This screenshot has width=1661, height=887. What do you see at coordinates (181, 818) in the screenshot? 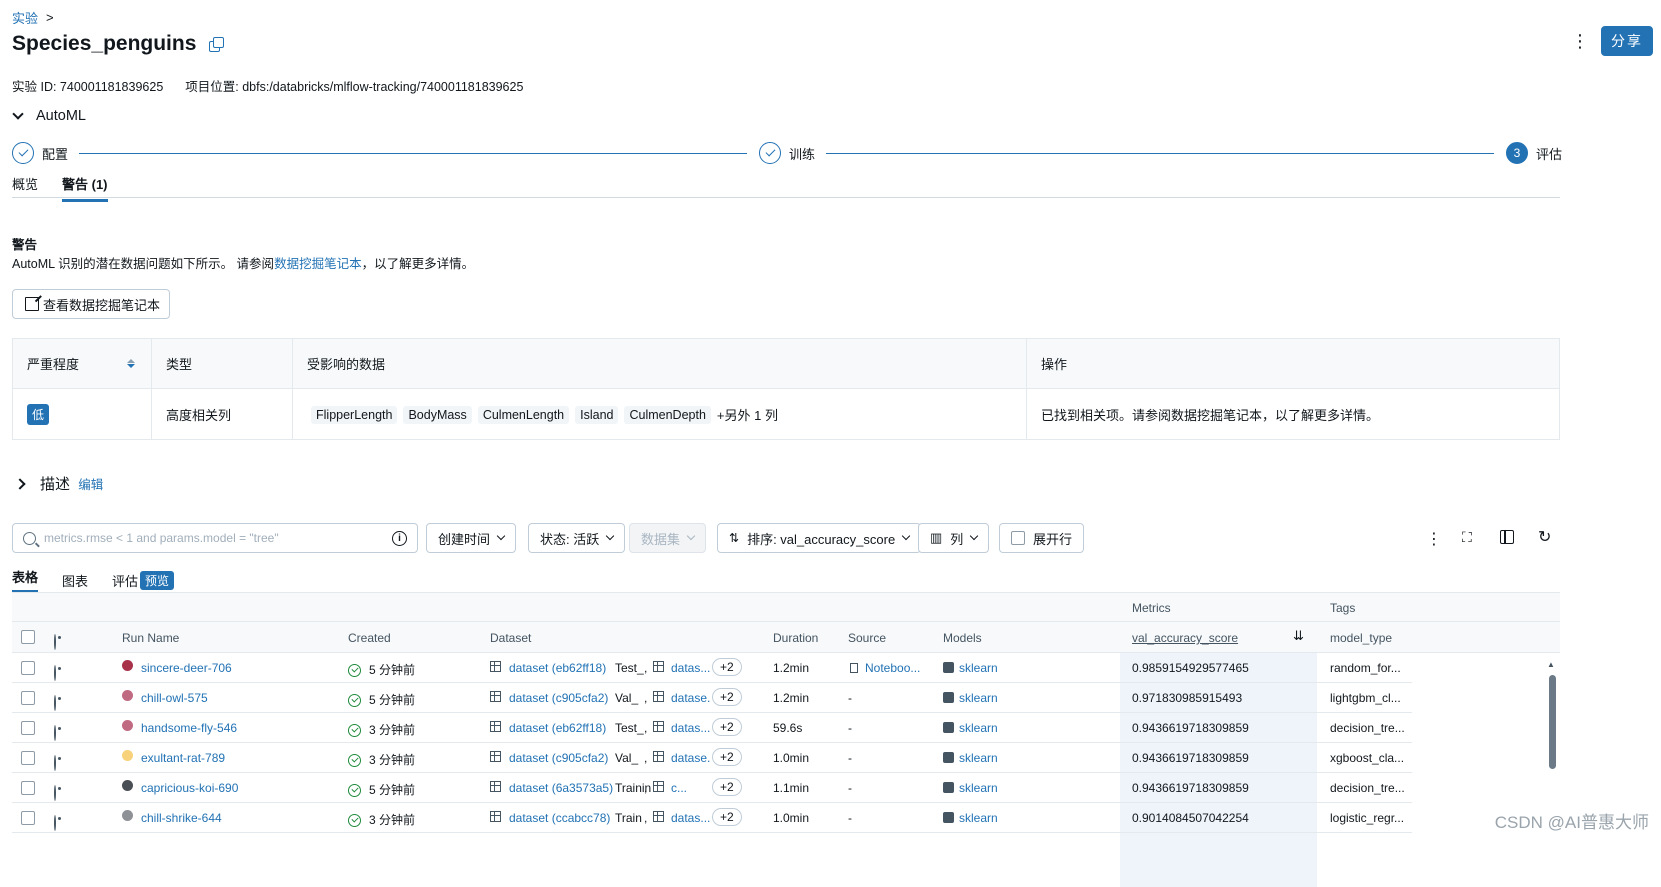
I see `run-name-link: chill-shrike-644` at bounding box center [181, 818].